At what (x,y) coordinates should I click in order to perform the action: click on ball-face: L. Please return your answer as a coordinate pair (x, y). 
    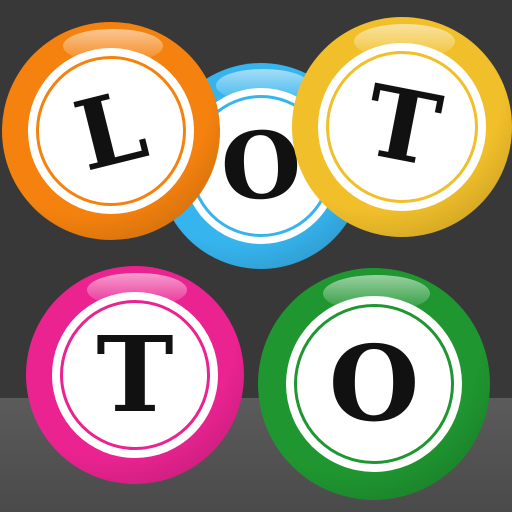
    Looking at the image, I should click on (111, 131).